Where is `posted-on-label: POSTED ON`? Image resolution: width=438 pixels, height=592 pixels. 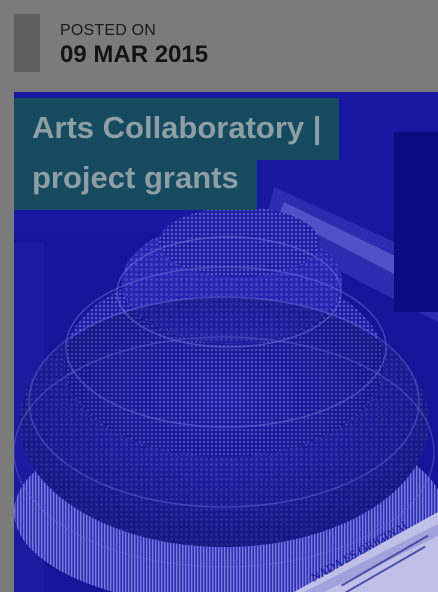 posted-on-label: POSTED ON is located at coordinates (108, 30).